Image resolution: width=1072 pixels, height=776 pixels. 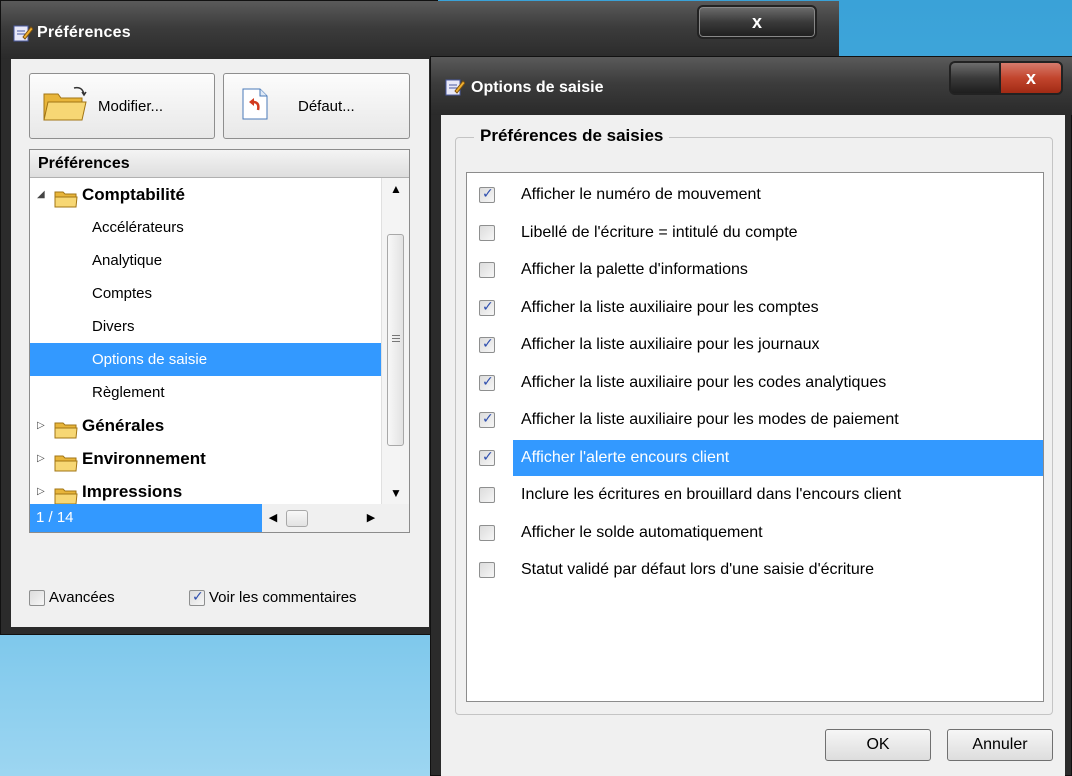 I want to click on commentaires-checkbox: Voir les commentaires, so click(x=273, y=597).